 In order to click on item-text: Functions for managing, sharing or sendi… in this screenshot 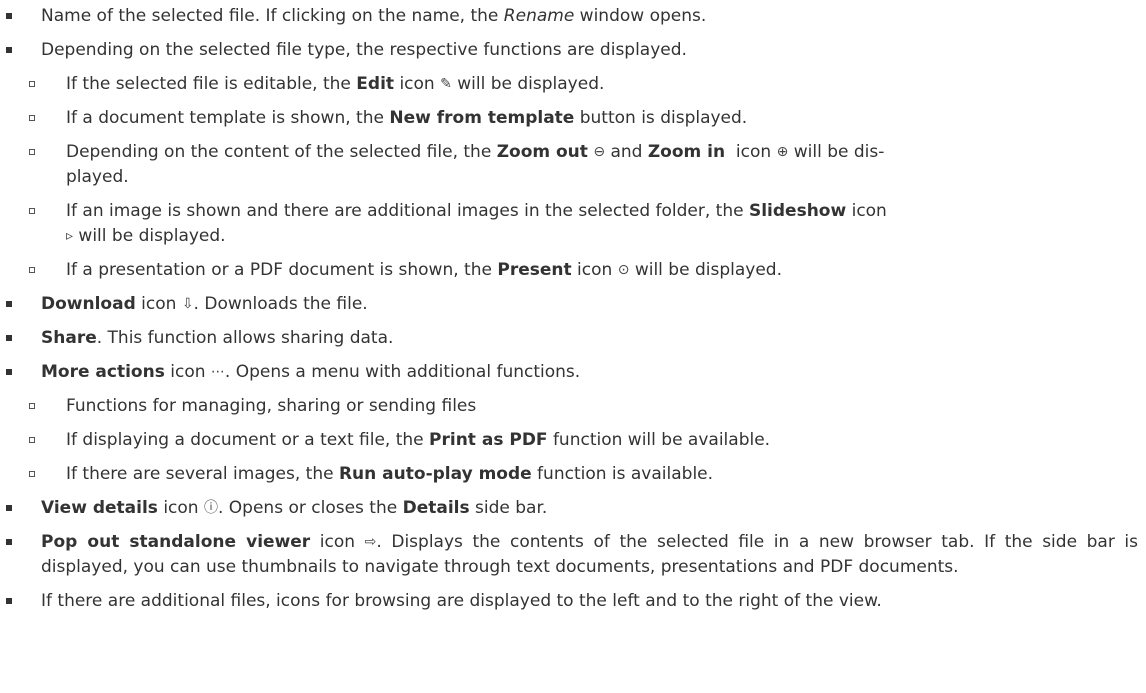, I will do `click(271, 406)`.